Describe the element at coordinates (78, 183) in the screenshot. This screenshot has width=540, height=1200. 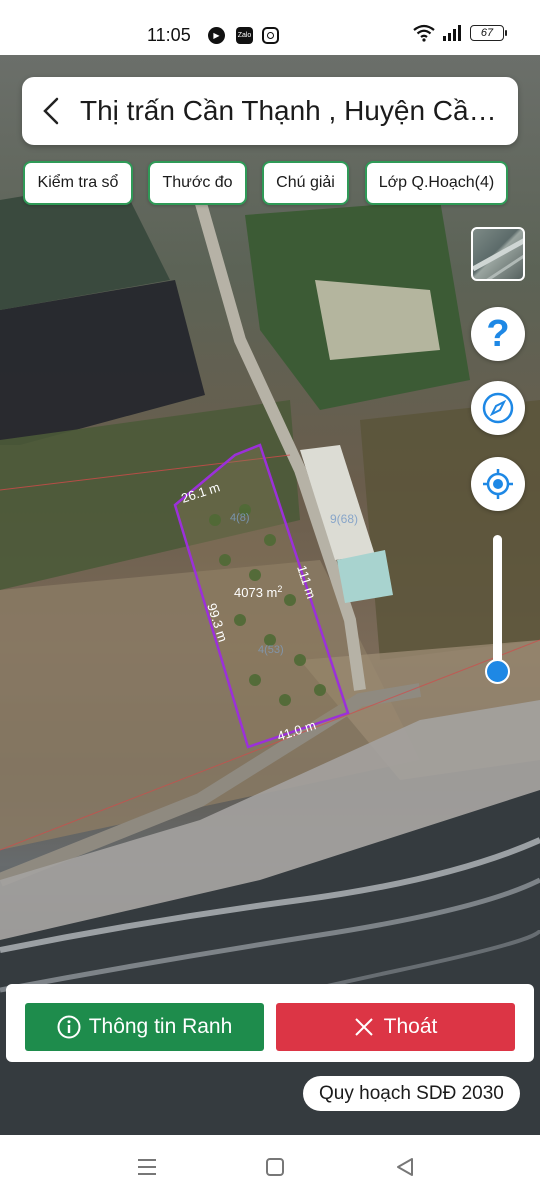
I see `check-title-button: Kiểm tra sổ` at that location.